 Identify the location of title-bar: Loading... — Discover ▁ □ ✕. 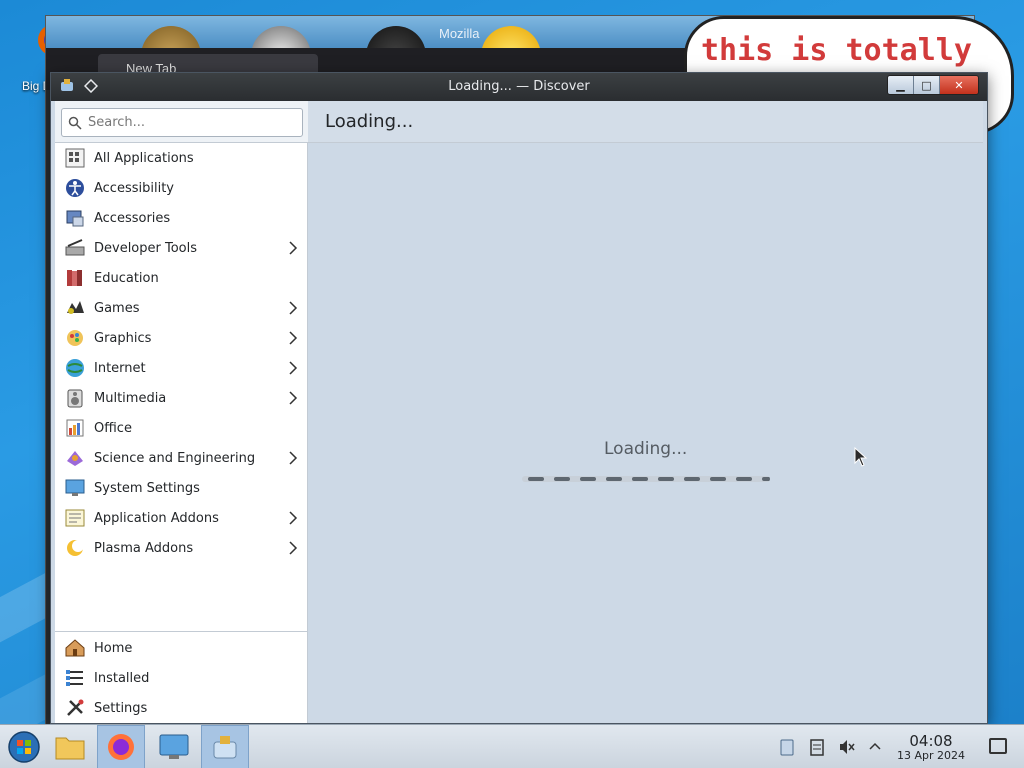
(519, 87).